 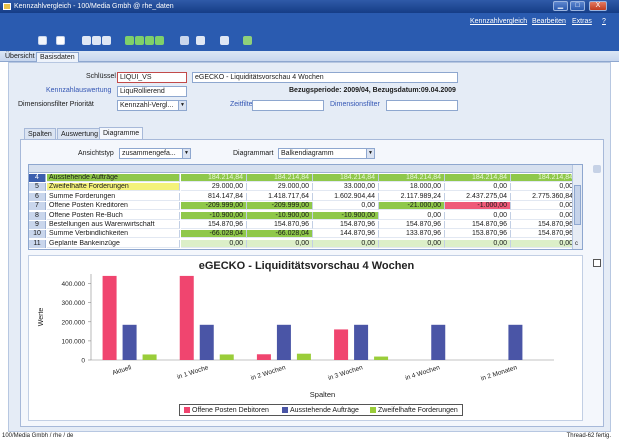 I want to click on row-number: 8, so click(x=37, y=215).